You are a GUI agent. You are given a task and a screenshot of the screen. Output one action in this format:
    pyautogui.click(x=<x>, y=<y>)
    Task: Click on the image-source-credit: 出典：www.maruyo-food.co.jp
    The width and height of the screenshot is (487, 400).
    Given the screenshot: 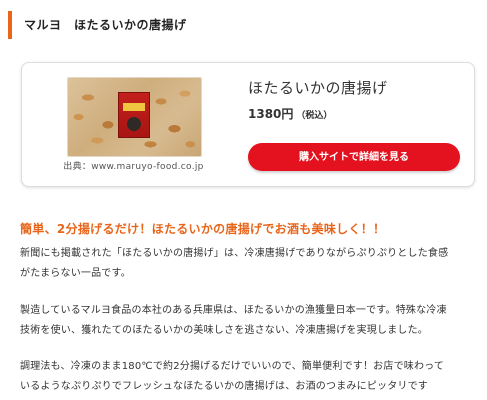 What is the action you would take?
    pyautogui.click(x=133, y=167)
    